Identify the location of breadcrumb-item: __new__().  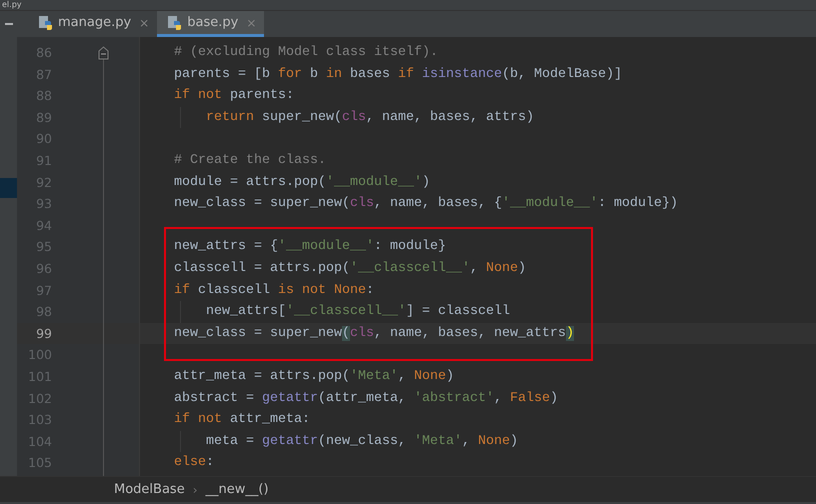
(237, 489).